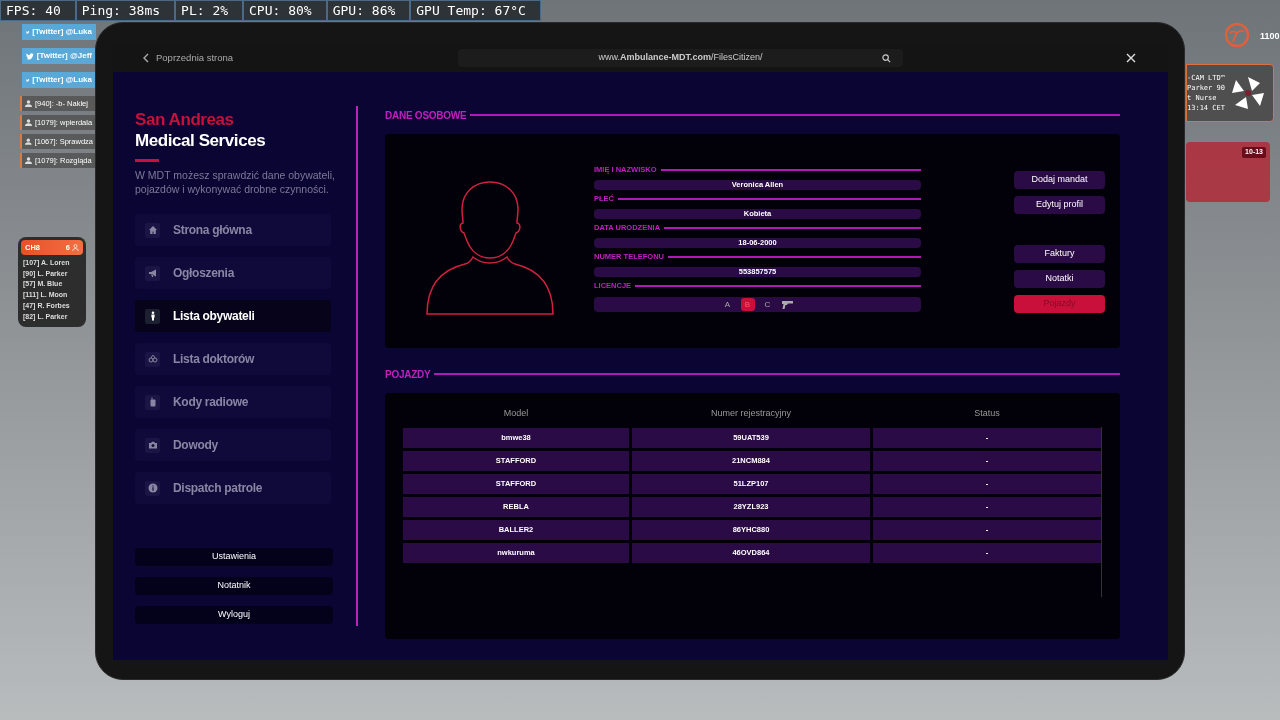 Image resolution: width=1280 pixels, height=720 pixels. I want to click on walkie-talkie-icon, so click(152, 402).